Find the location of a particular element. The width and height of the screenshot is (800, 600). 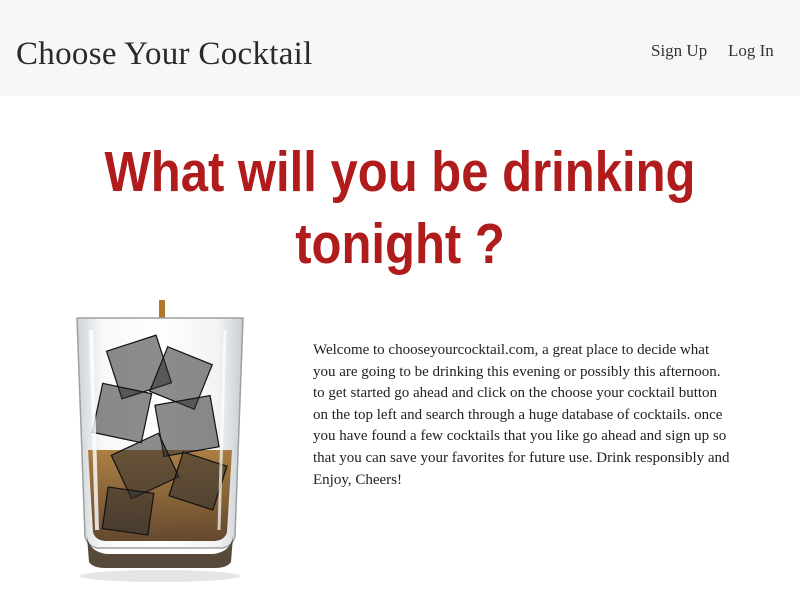

whiskey-glass-image is located at coordinates (160, 442).